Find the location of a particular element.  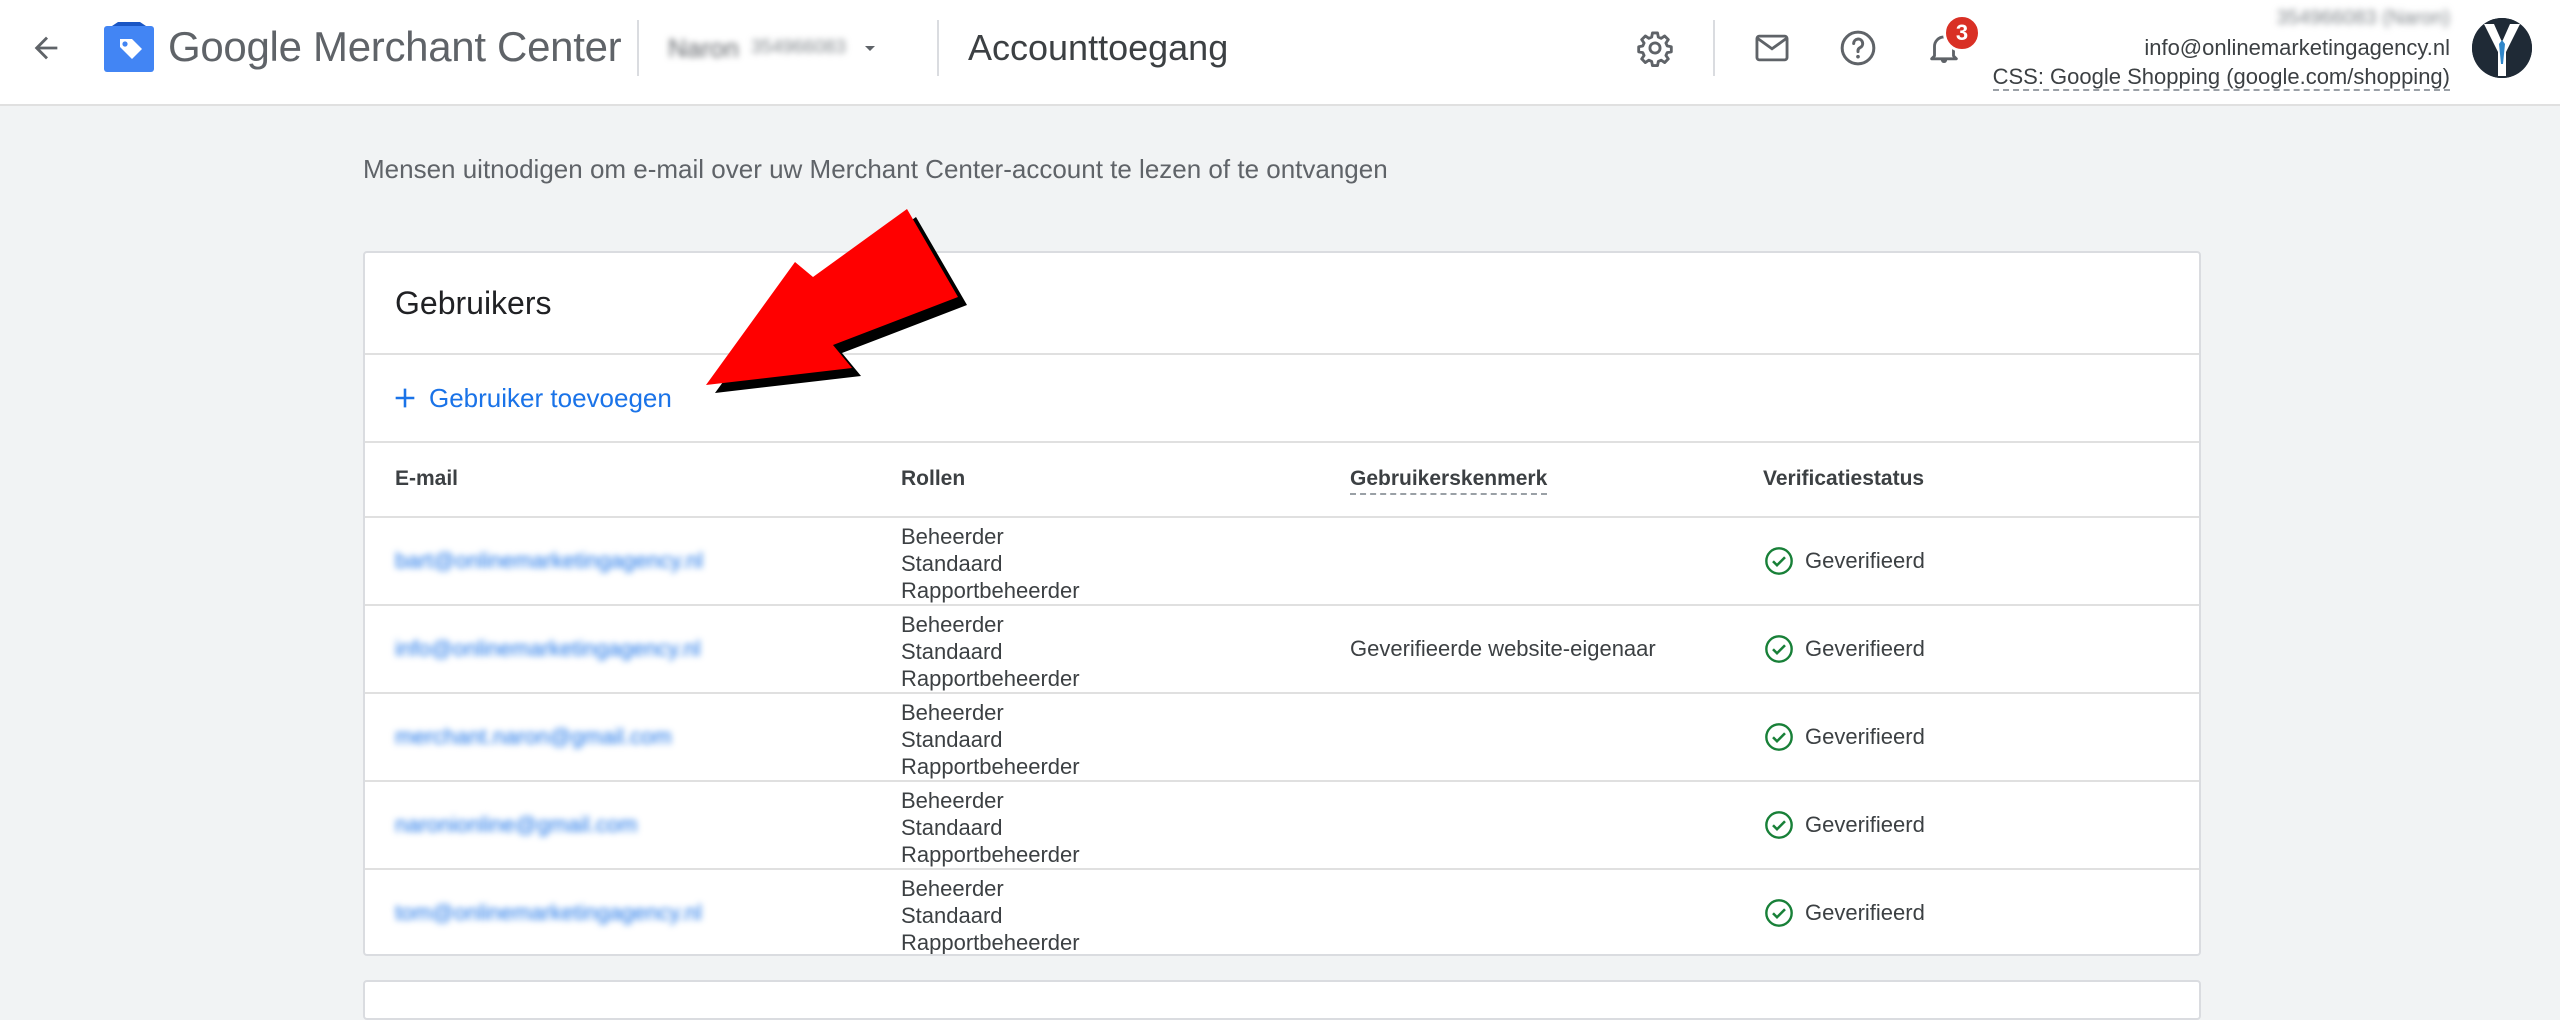

plus-icon is located at coordinates (405, 398).